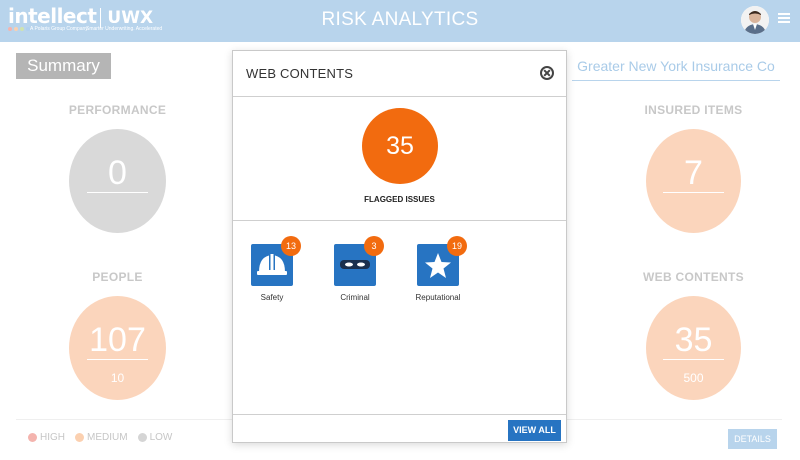 This screenshot has width=800, height=460. Describe the element at coordinates (32, 437) in the screenshot. I see `legend-high-dot` at that location.